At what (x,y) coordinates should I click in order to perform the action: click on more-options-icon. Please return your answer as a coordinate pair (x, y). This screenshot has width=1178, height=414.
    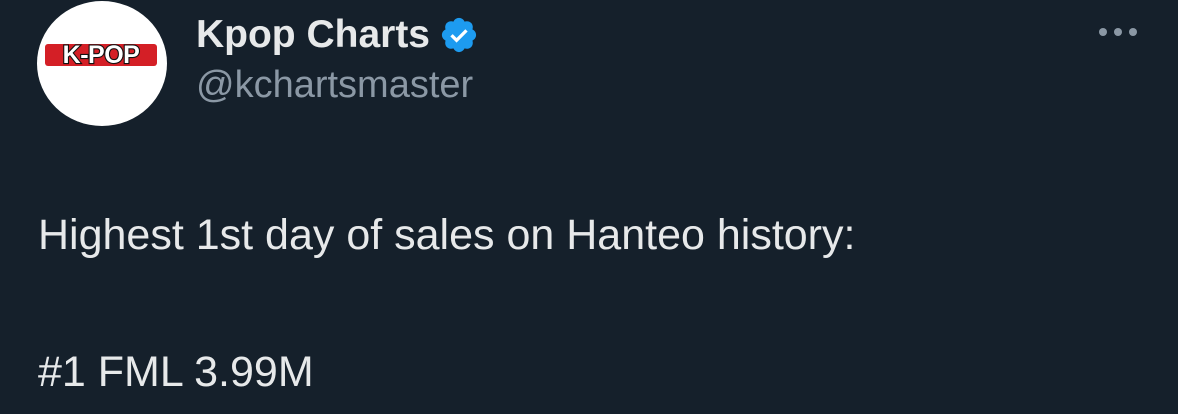
    Looking at the image, I should click on (1118, 32).